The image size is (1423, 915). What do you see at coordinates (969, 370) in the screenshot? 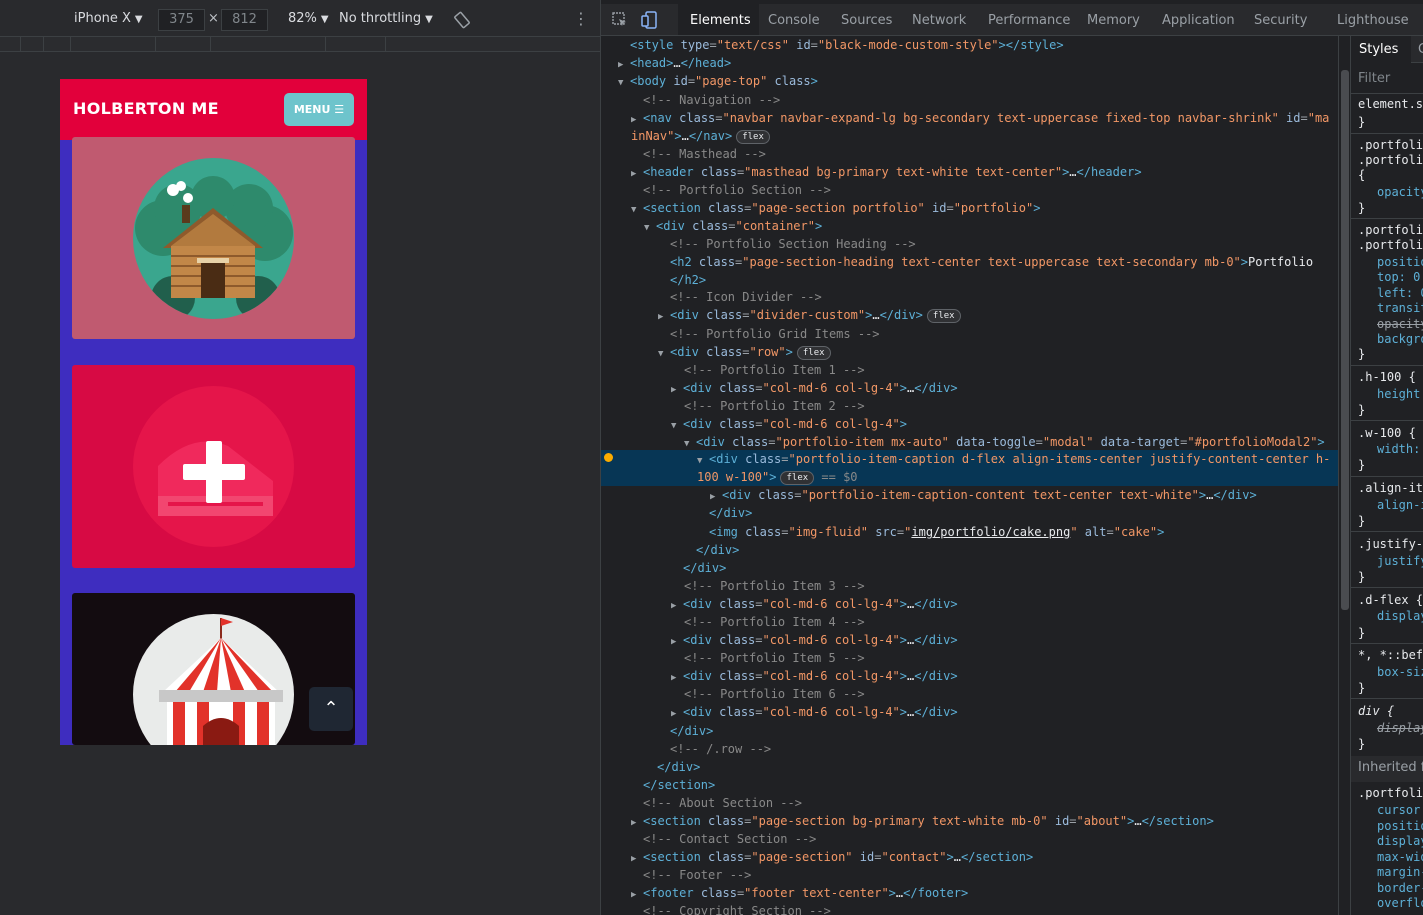
I see `dom-comment: <!-- Portfolio Item 1 -->` at bounding box center [969, 370].